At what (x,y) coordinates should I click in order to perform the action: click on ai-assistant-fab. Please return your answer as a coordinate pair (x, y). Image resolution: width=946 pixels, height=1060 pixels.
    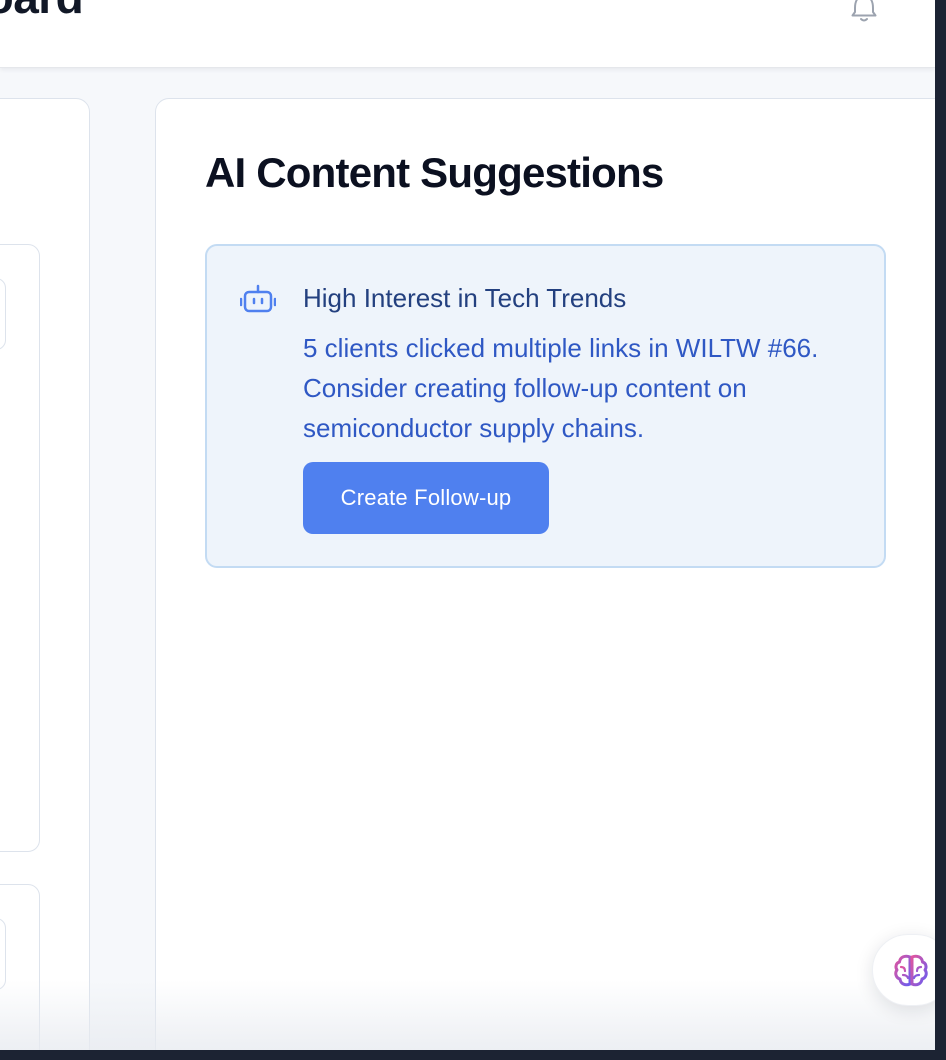
    Looking at the image, I should click on (903, 970).